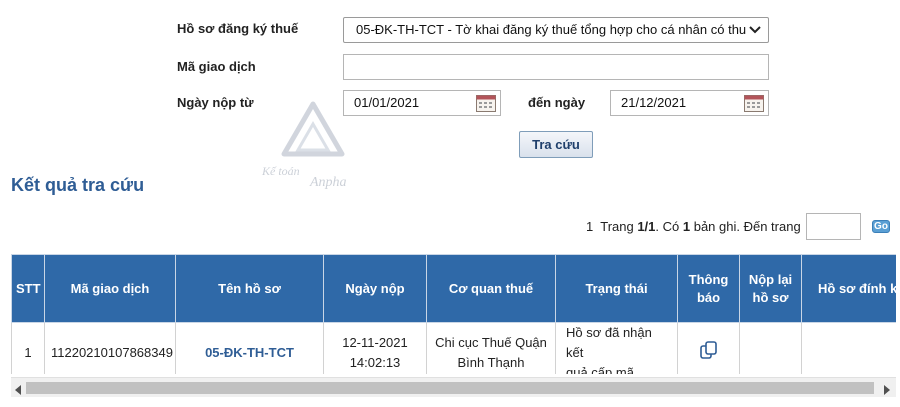 This screenshot has height=407, width=900. What do you see at coordinates (848, 288) in the screenshot?
I see `col-header-attachment: Hồ sơ đính kèm` at bounding box center [848, 288].